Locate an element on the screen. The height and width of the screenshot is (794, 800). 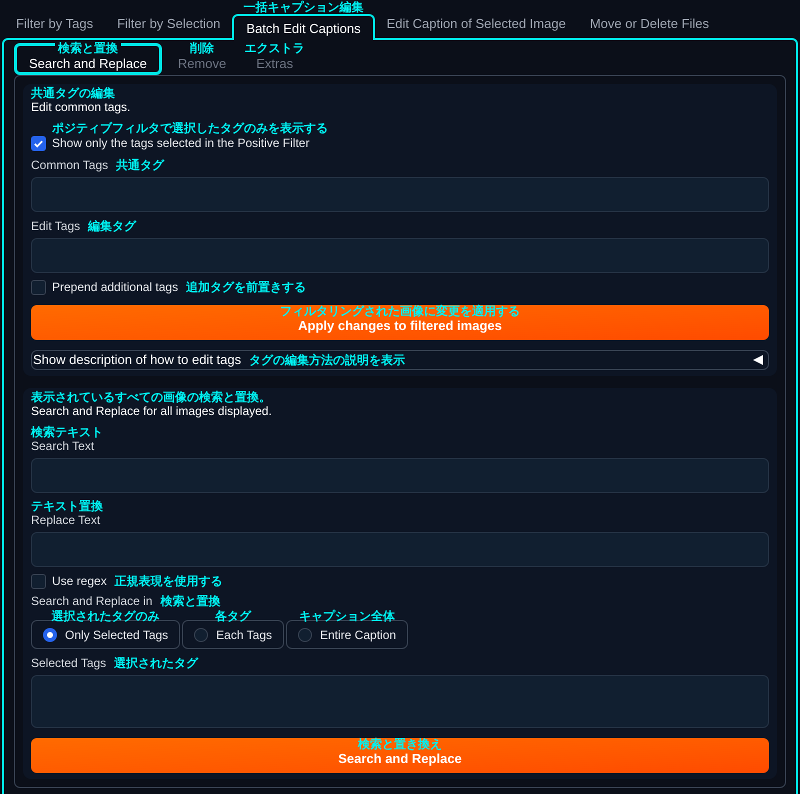
button-translation: フィルタリングされた画像に変更を適用する is located at coordinates (400, 311).